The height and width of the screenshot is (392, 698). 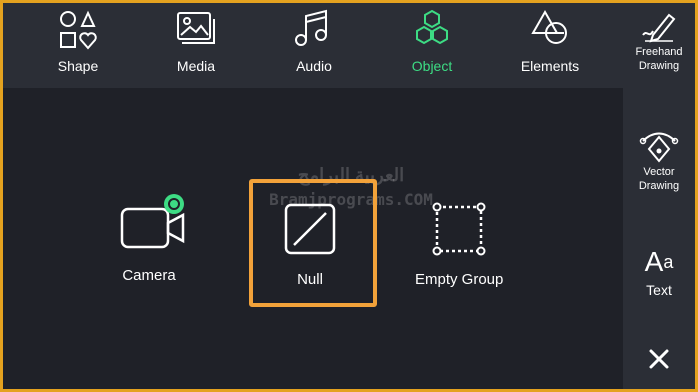 What do you see at coordinates (550, 45) in the screenshot?
I see `tab-elements: Elements` at bounding box center [550, 45].